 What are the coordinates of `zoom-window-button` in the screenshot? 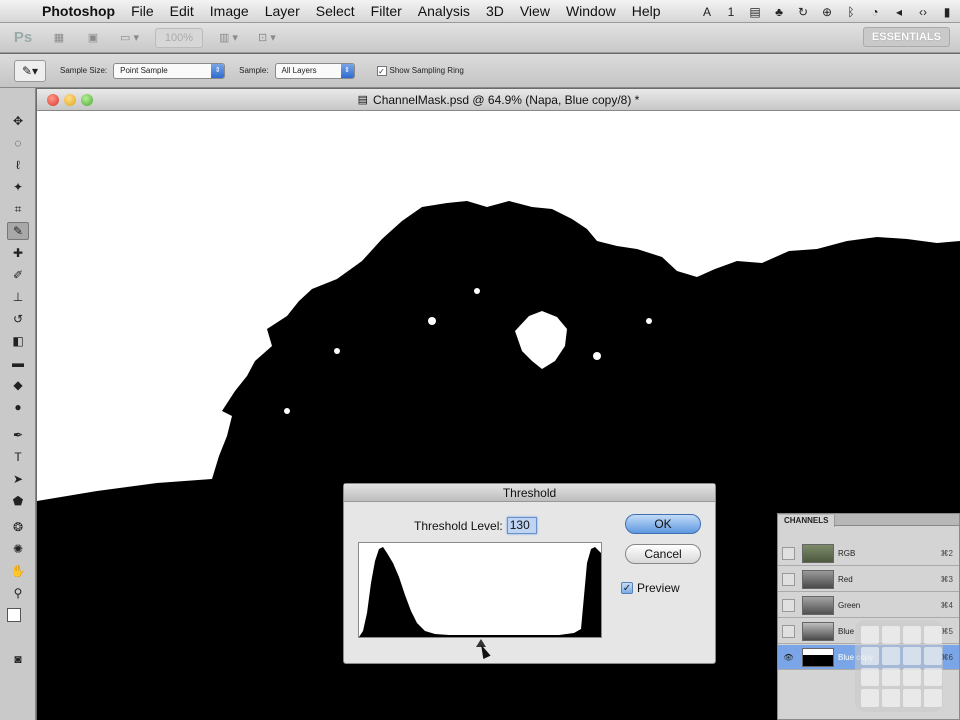 It's located at (87, 100).